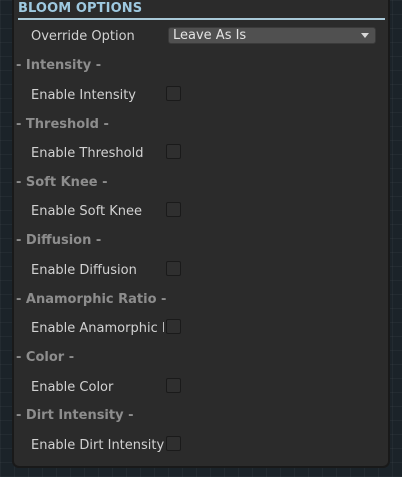  Describe the element at coordinates (272, 35) in the screenshot. I see `override-option-dropdown: Leave As Is` at that location.